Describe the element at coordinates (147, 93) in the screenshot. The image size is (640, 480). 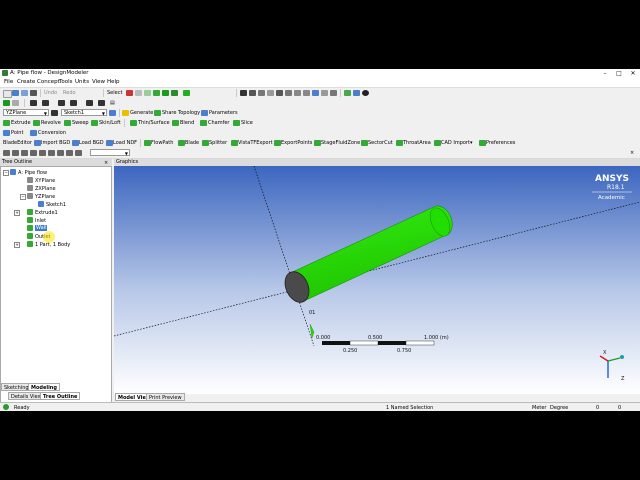
I see `select-edge-icon` at that location.